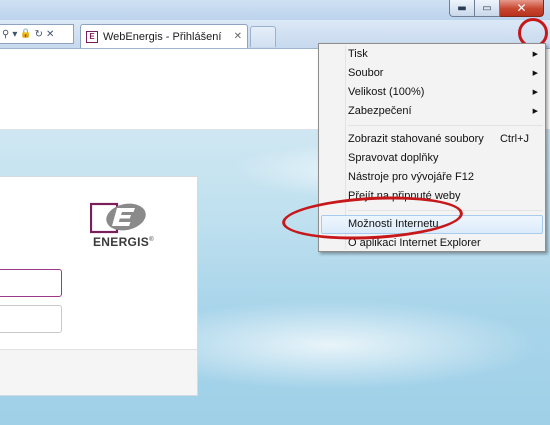 The width and height of the screenshot is (550, 425). What do you see at coordinates (98, 372) in the screenshot?
I see `login-card-footer` at bounding box center [98, 372].